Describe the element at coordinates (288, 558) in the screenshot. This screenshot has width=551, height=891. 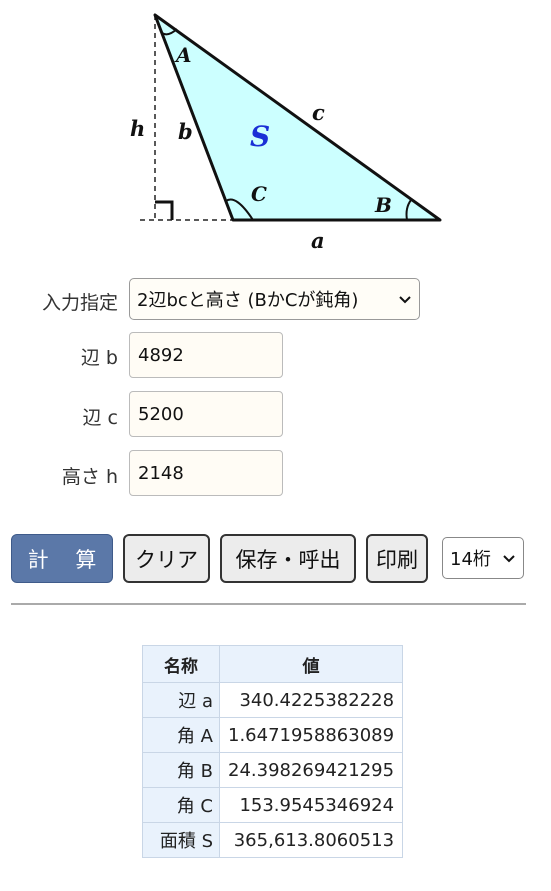
I see `save-load-button: 保存・呼出` at that location.